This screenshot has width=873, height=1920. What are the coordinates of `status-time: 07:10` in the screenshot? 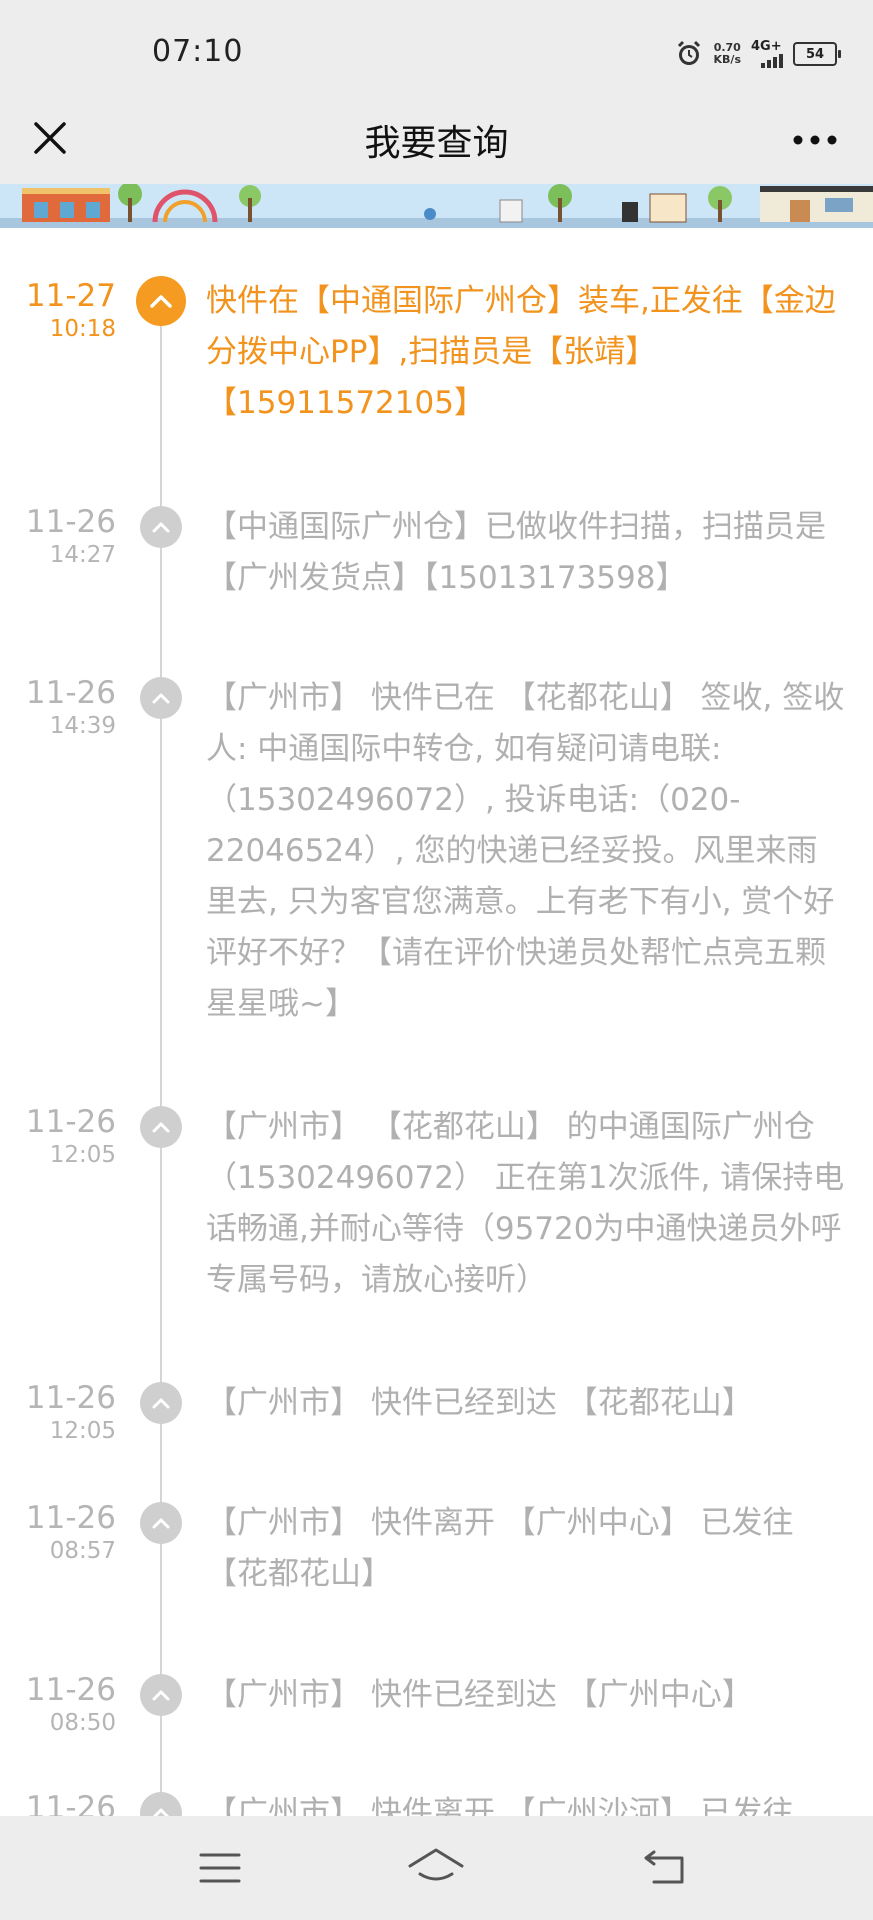 It's located at (198, 51).